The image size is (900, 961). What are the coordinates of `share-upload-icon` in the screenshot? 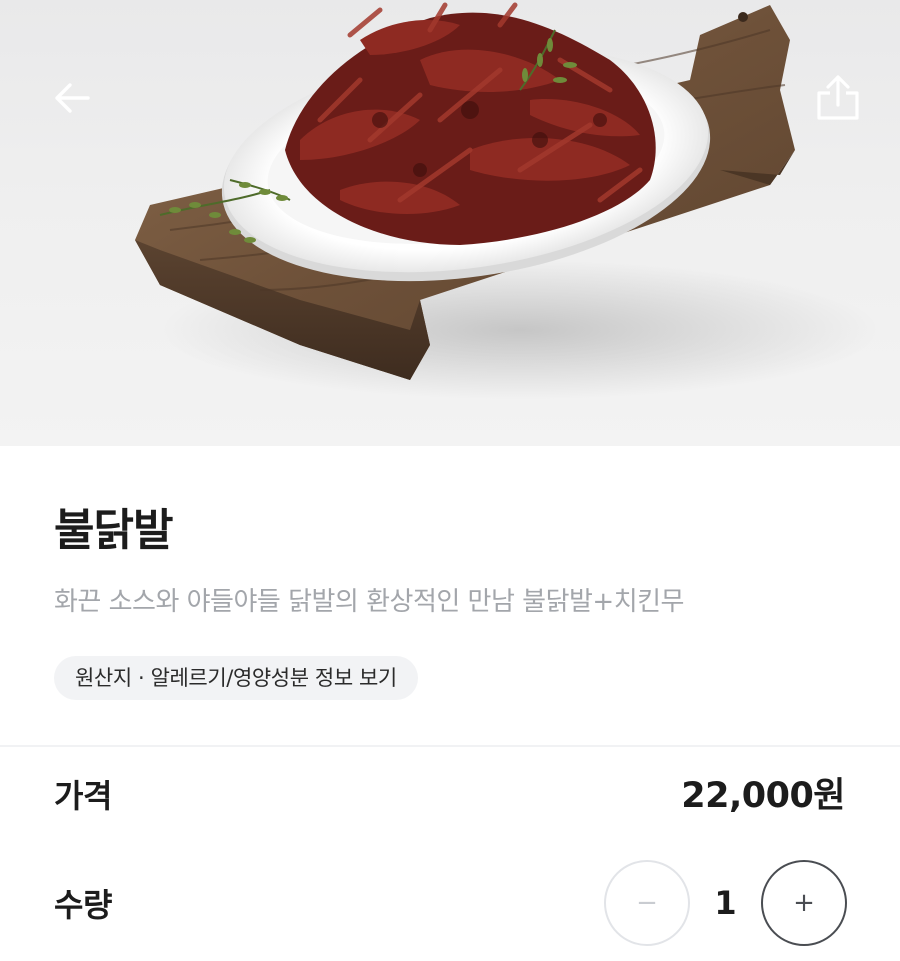 It's located at (838, 97).